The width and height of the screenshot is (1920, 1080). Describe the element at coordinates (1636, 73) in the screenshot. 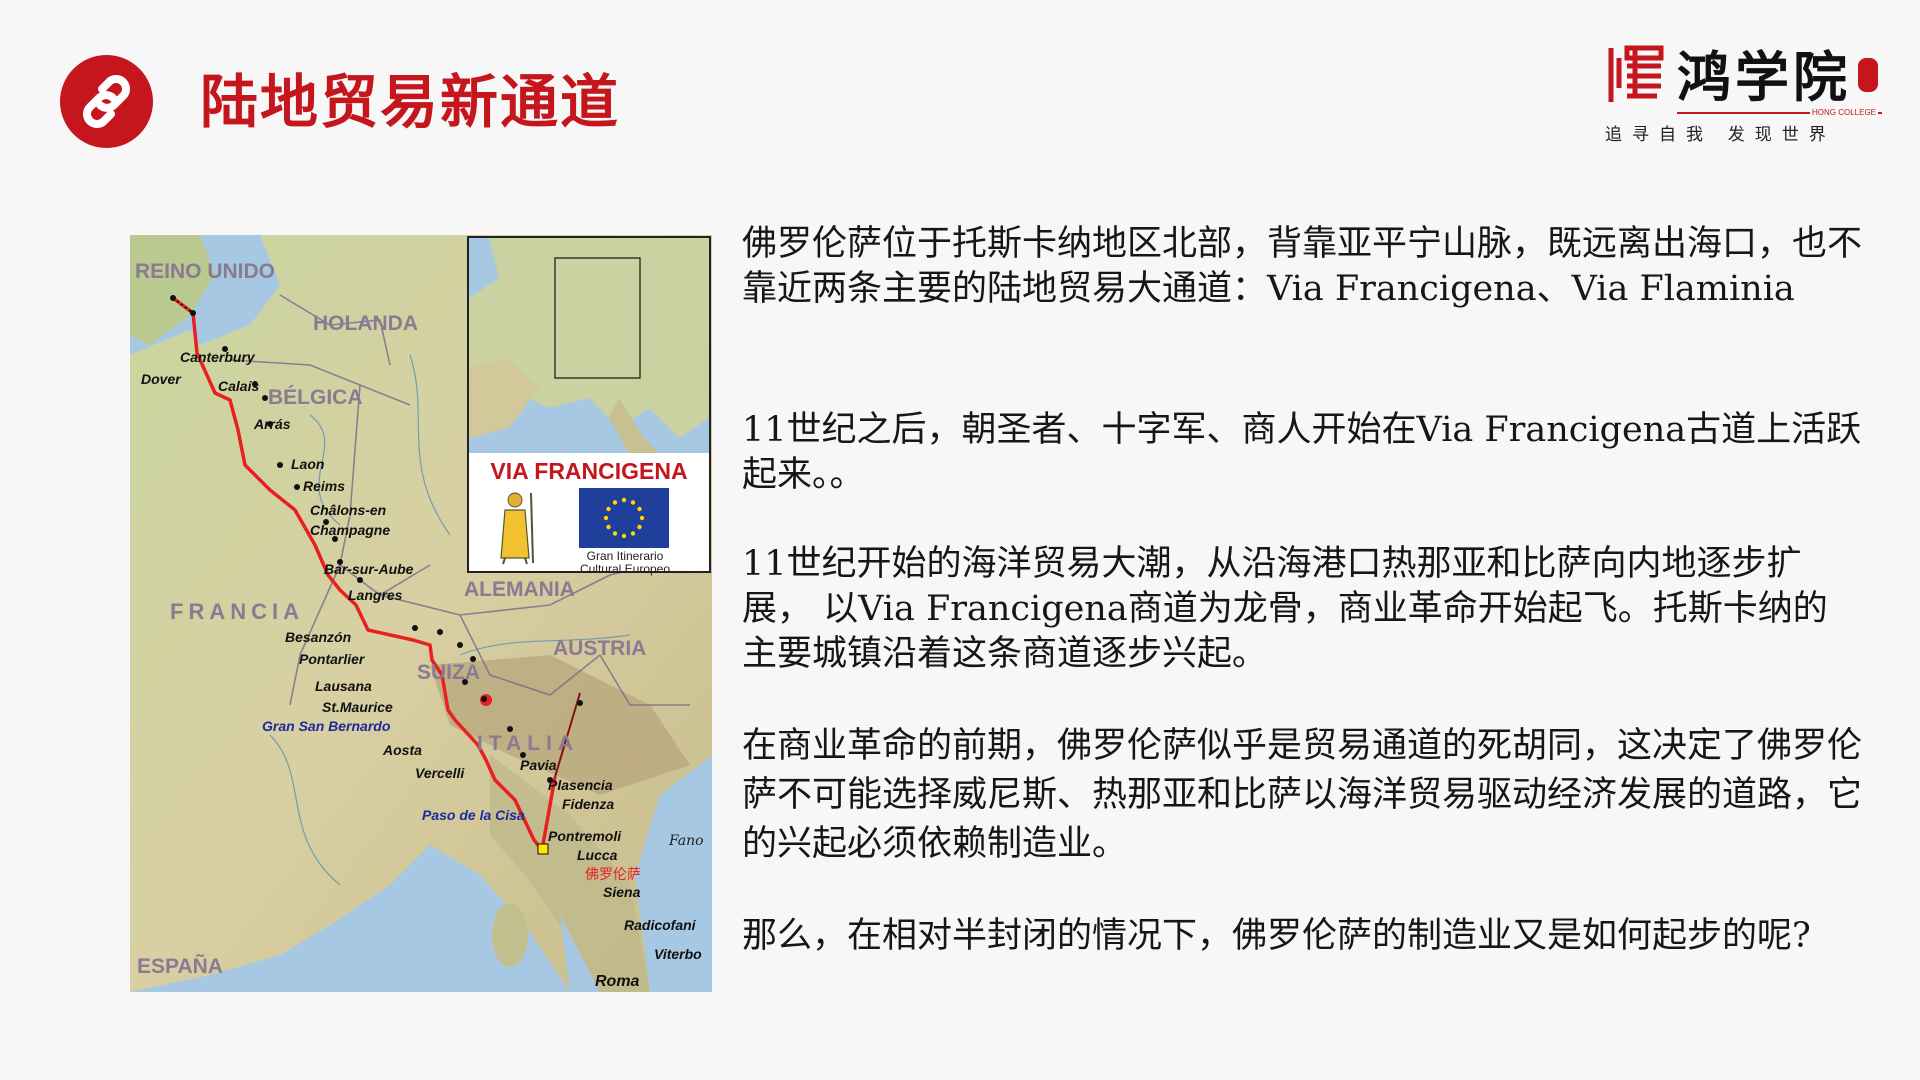

I see `logo-emblem-icon` at that location.